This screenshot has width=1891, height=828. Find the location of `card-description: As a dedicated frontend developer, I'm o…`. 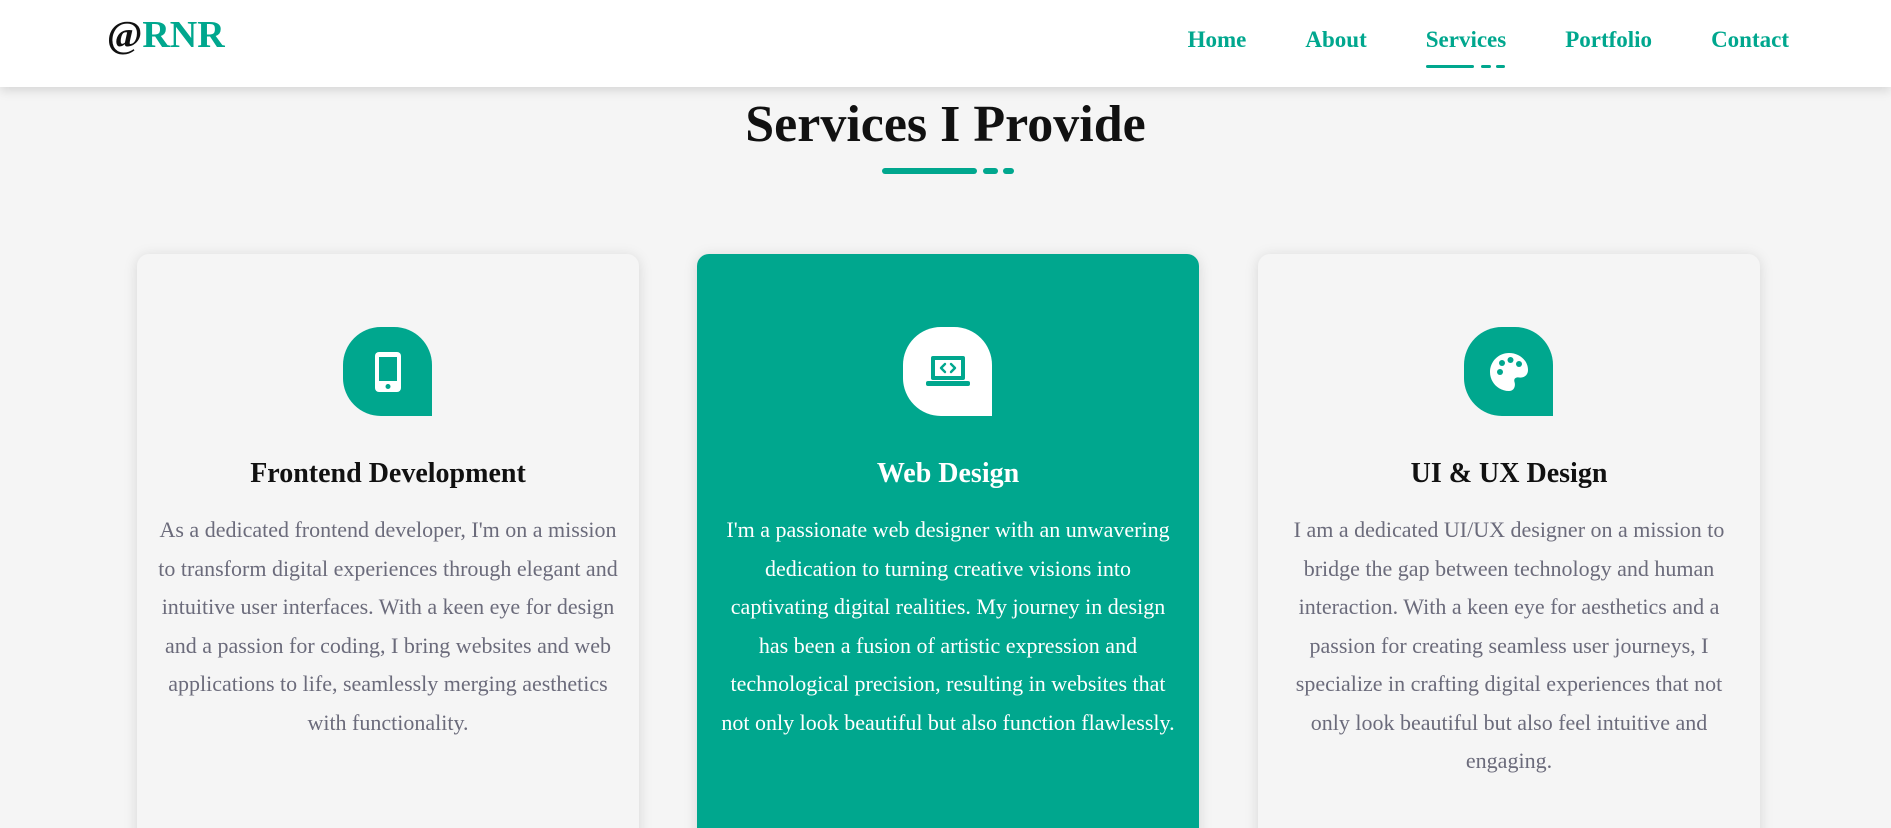

card-description: As a dedicated frontend developer, I'm o… is located at coordinates (388, 626).